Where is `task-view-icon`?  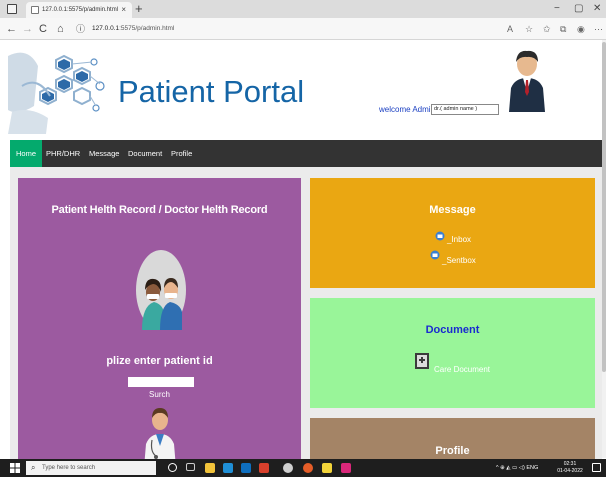
task-view-icon is located at coordinates (190, 467).